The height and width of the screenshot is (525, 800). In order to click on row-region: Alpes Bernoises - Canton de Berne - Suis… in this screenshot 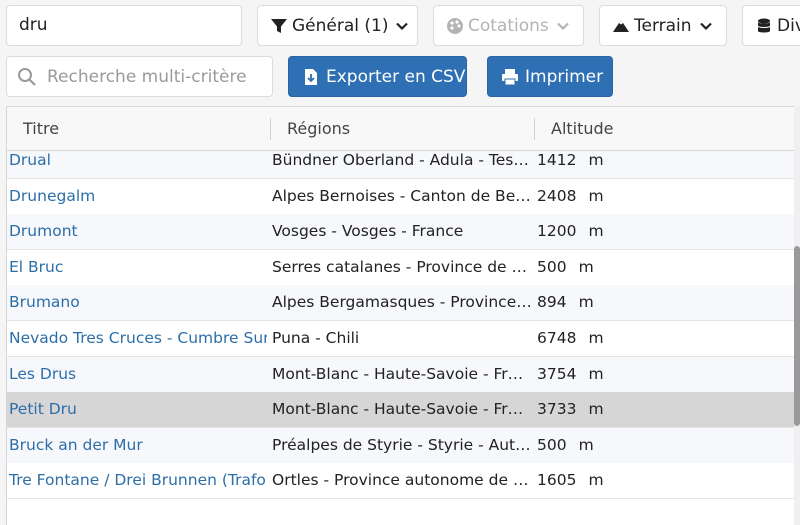, I will do `click(402, 195)`.